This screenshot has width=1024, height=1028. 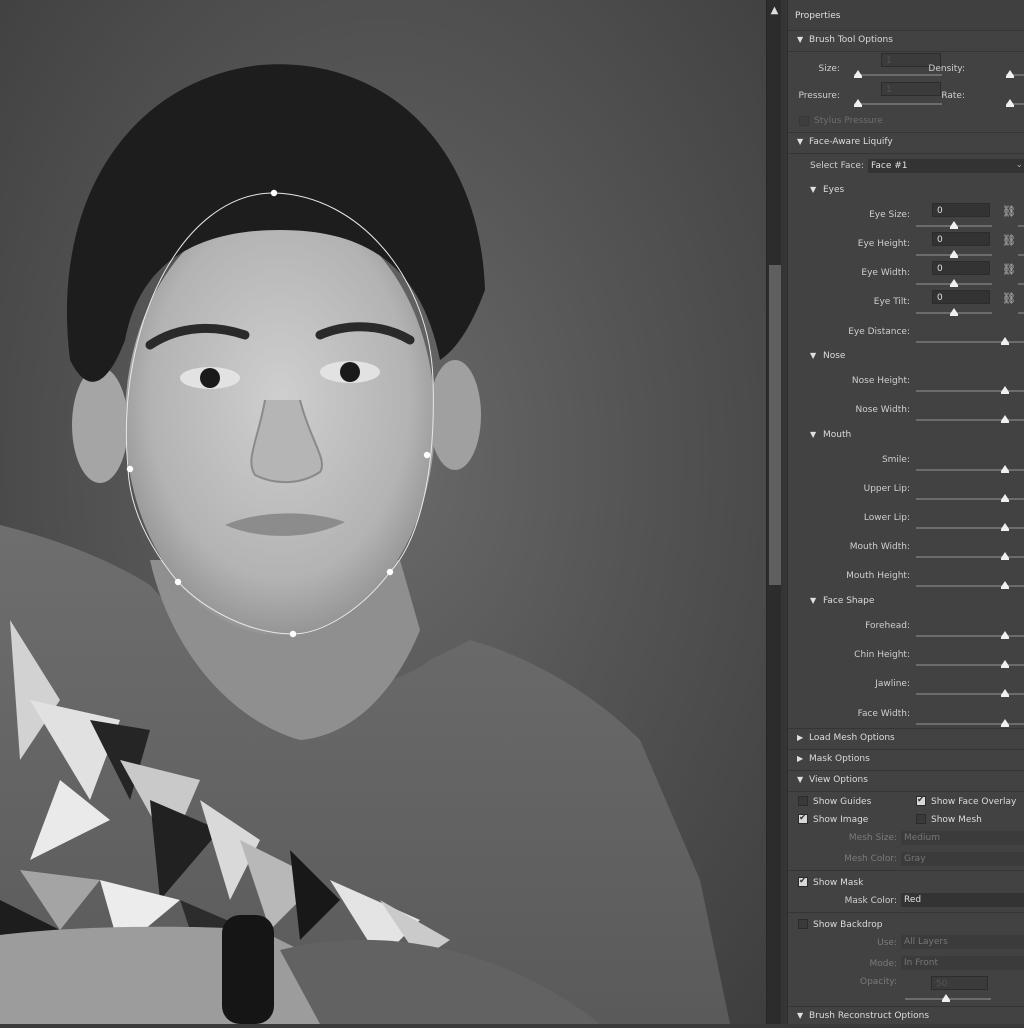 I want to click on canvas-scrollbar: ▲, so click(x=774, y=512).